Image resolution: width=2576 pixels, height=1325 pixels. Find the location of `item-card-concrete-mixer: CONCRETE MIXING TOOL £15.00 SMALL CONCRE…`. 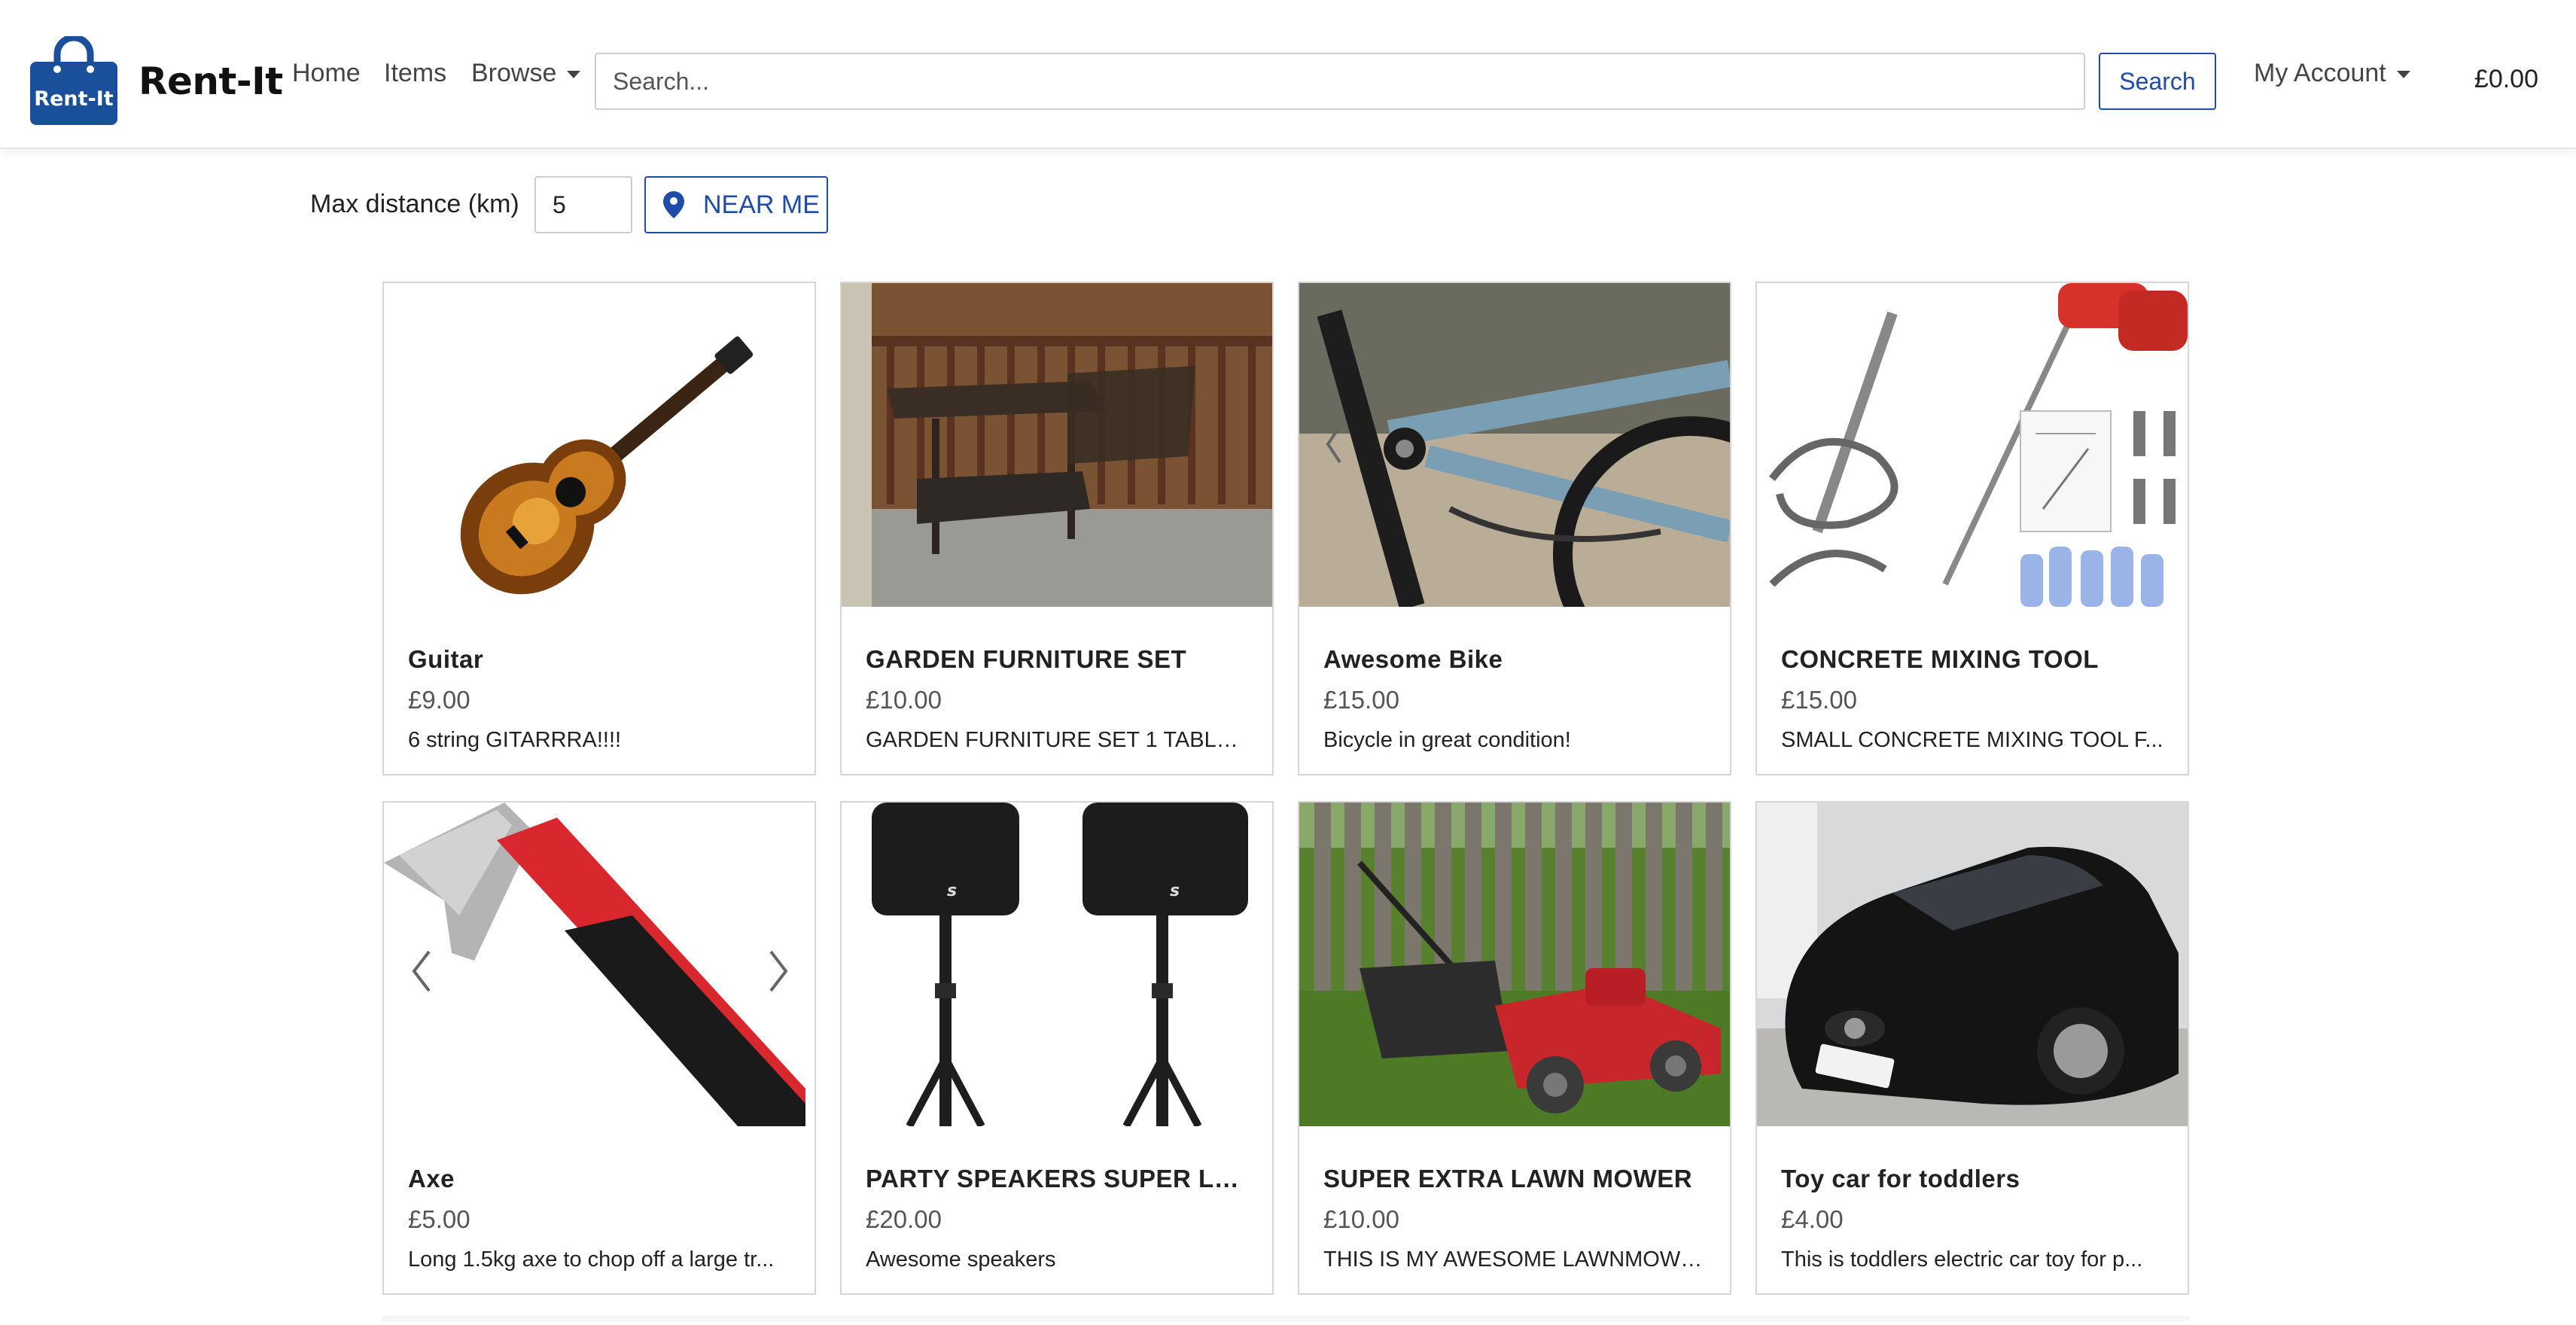

item-card-concrete-mixer: CONCRETE MIXING TOOL £15.00 SMALL CONCRE… is located at coordinates (1972, 528).